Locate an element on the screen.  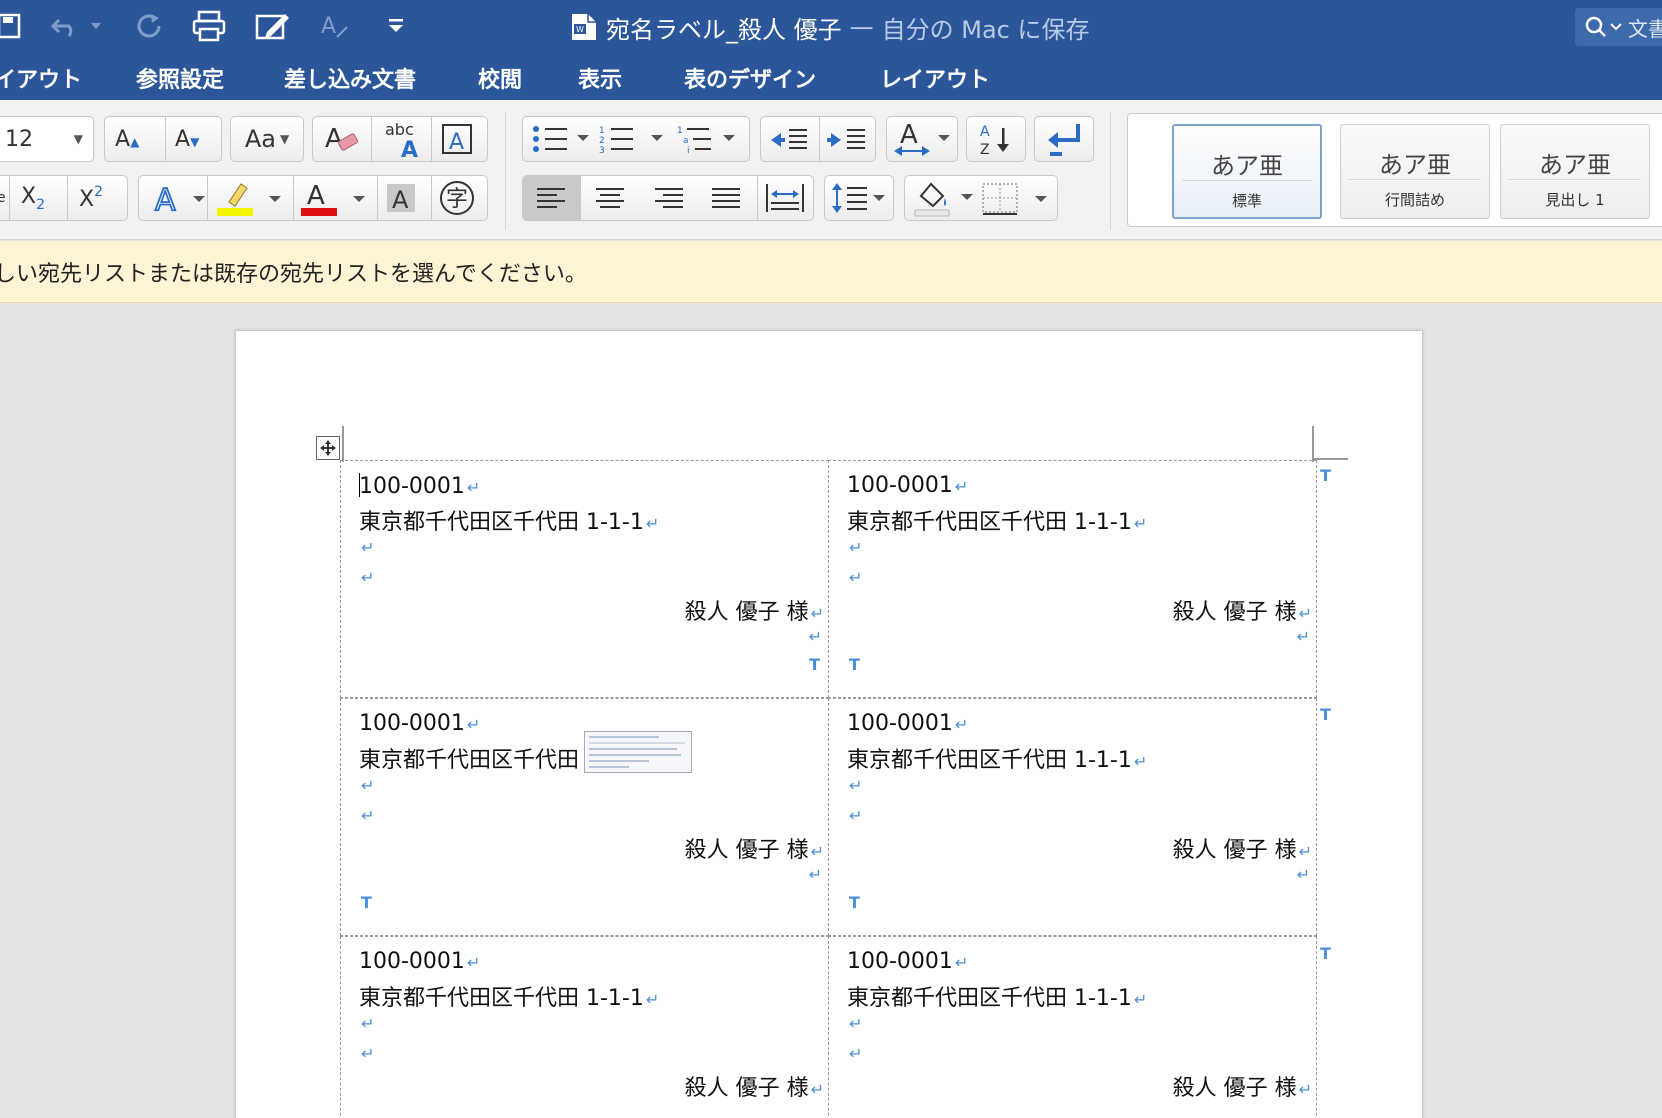
tab-view: 表示 is located at coordinates (600, 78).